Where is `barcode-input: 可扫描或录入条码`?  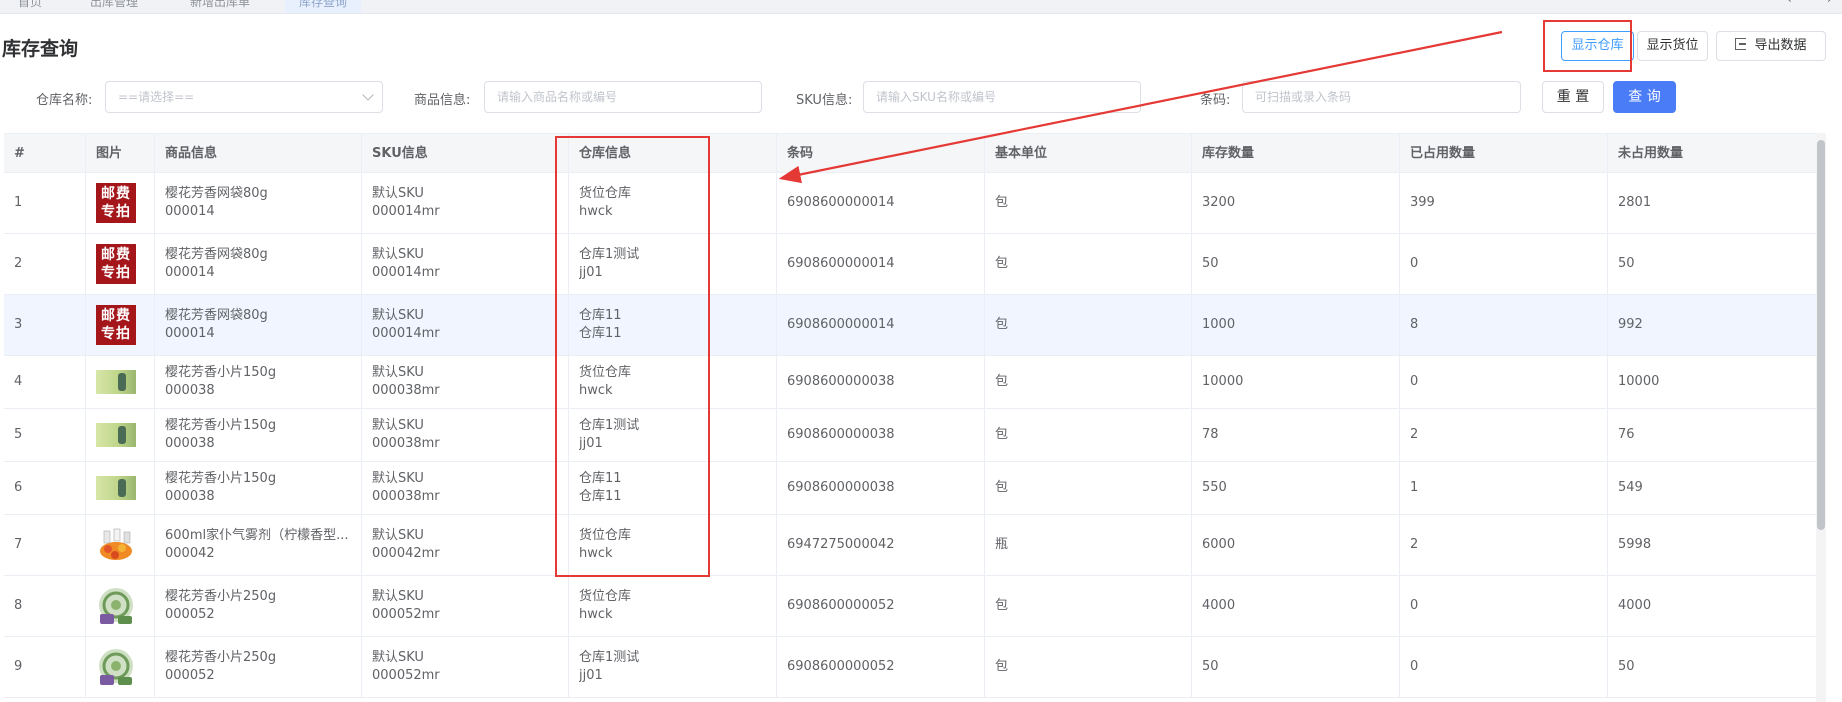 barcode-input: 可扫描或录入条码 is located at coordinates (1381, 97).